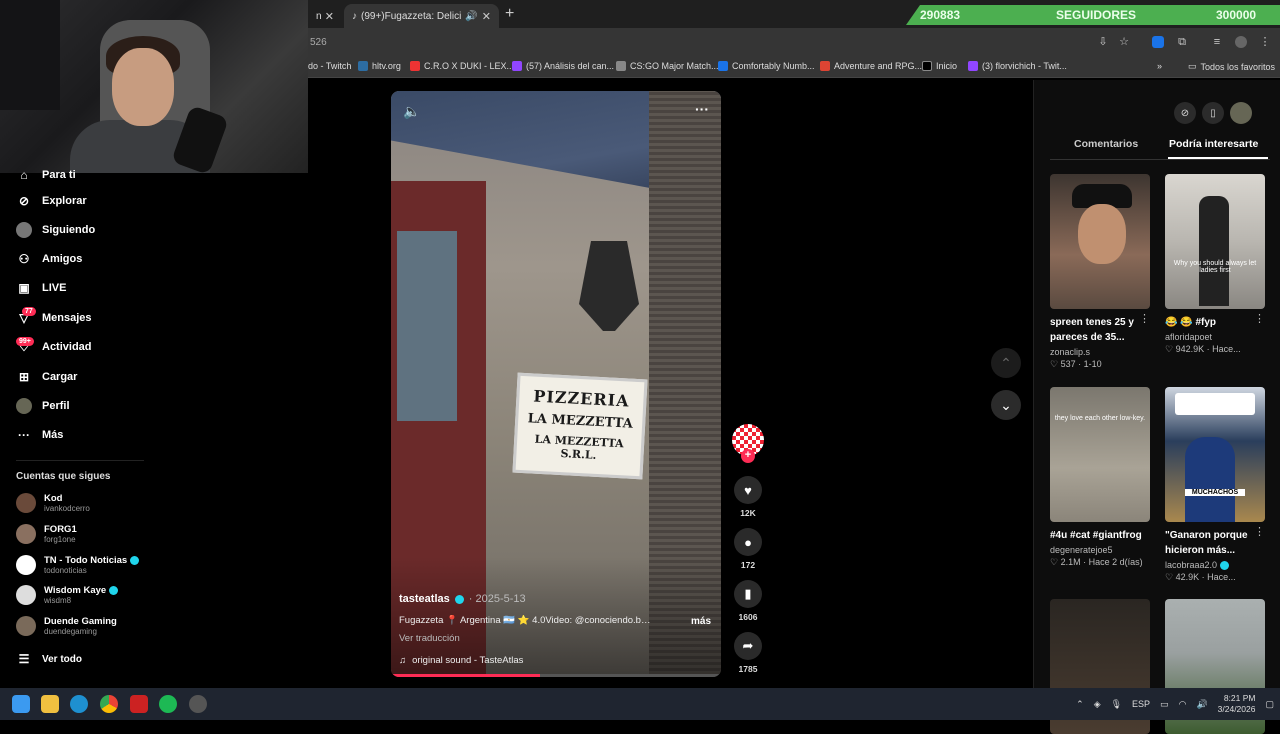 The image size is (1280, 734). I want to click on app-icon, so click(139, 704).